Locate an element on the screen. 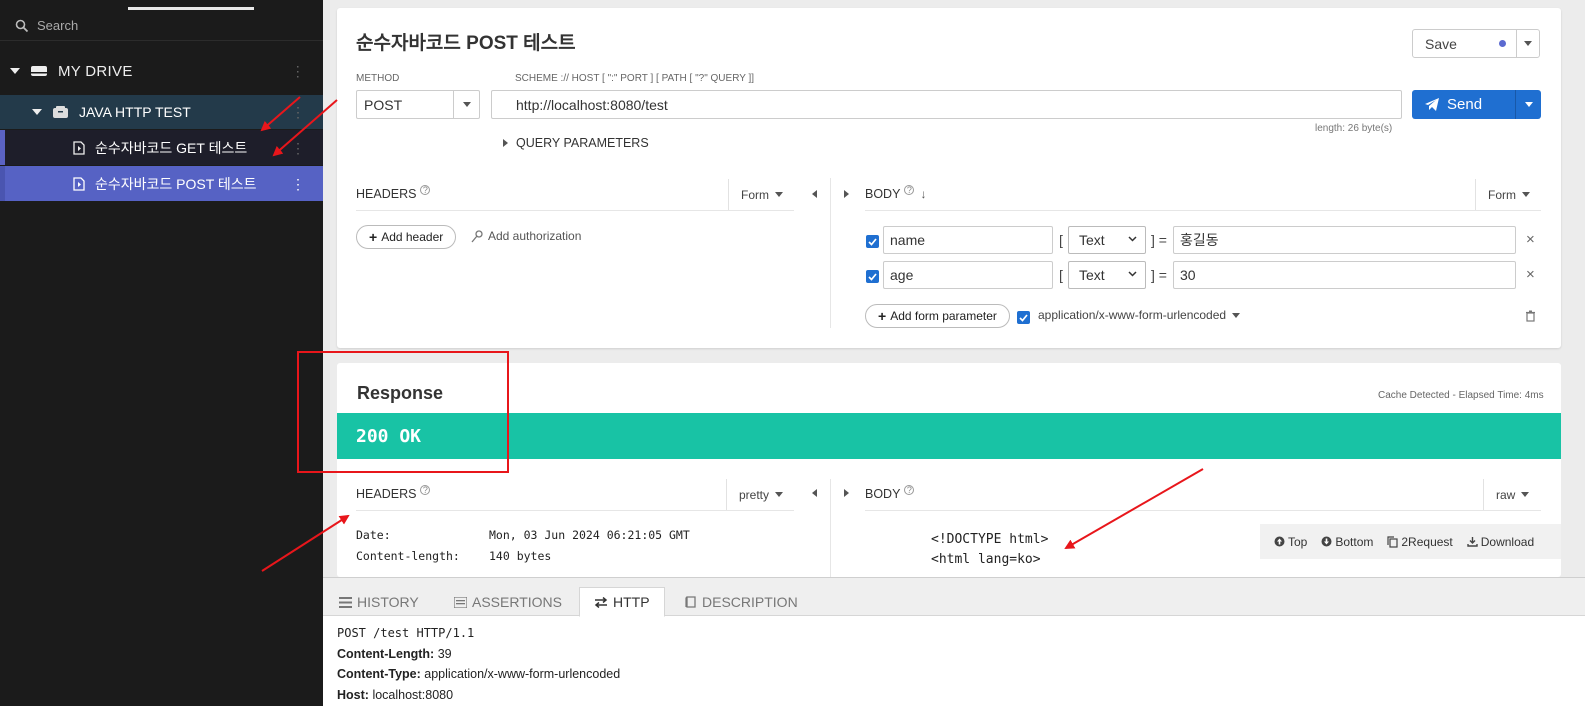 The width and height of the screenshot is (1585, 706). url-input: http://localhost:8080/test is located at coordinates (946, 104).